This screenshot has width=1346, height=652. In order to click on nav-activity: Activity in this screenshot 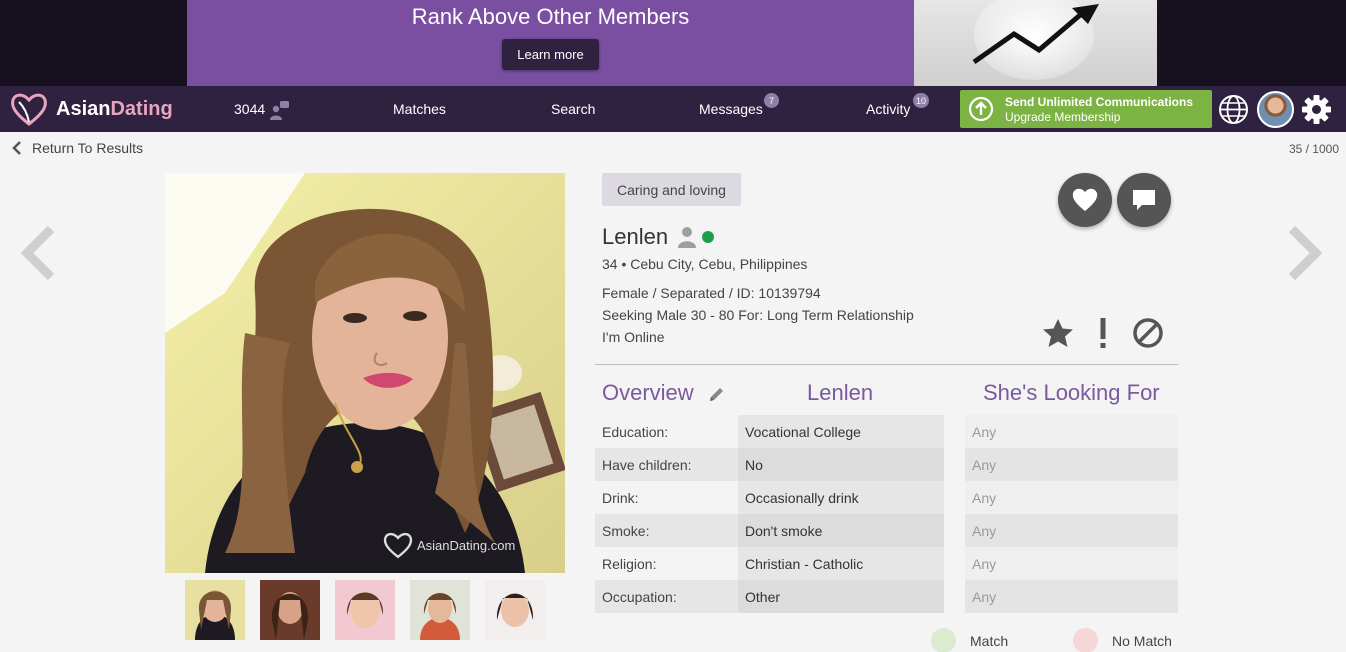, I will do `click(888, 109)`.